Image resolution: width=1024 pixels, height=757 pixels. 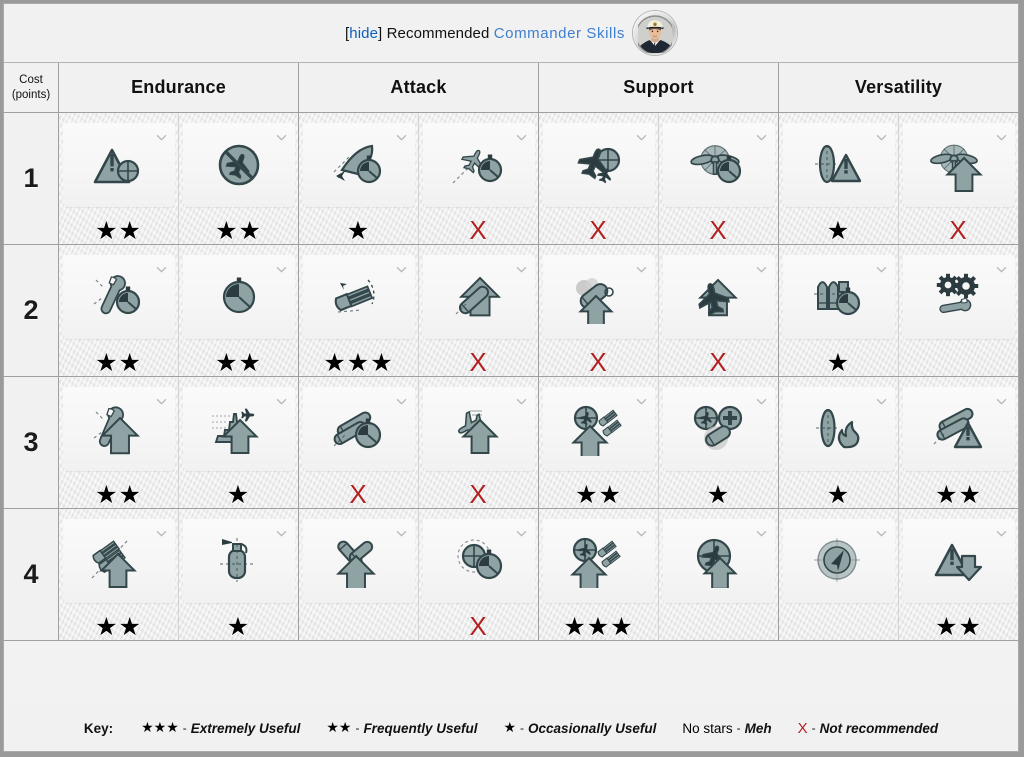 What do you see at coordinates (118, 165) in the screenshot?
I see `skill-icon-warning-triangle-target` at bounding box center [118, 165].